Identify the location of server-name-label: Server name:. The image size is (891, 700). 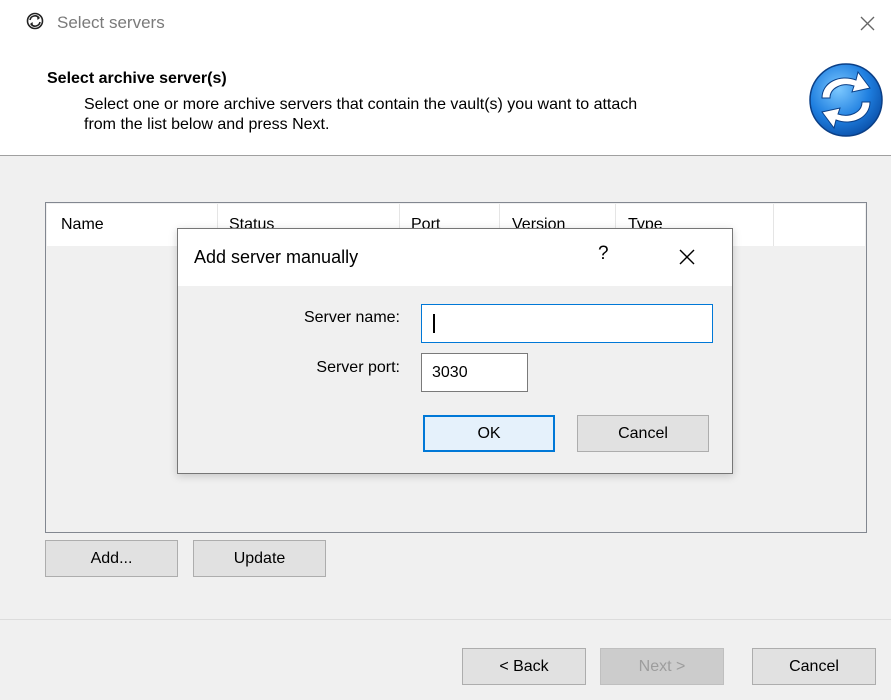
(351, 317).